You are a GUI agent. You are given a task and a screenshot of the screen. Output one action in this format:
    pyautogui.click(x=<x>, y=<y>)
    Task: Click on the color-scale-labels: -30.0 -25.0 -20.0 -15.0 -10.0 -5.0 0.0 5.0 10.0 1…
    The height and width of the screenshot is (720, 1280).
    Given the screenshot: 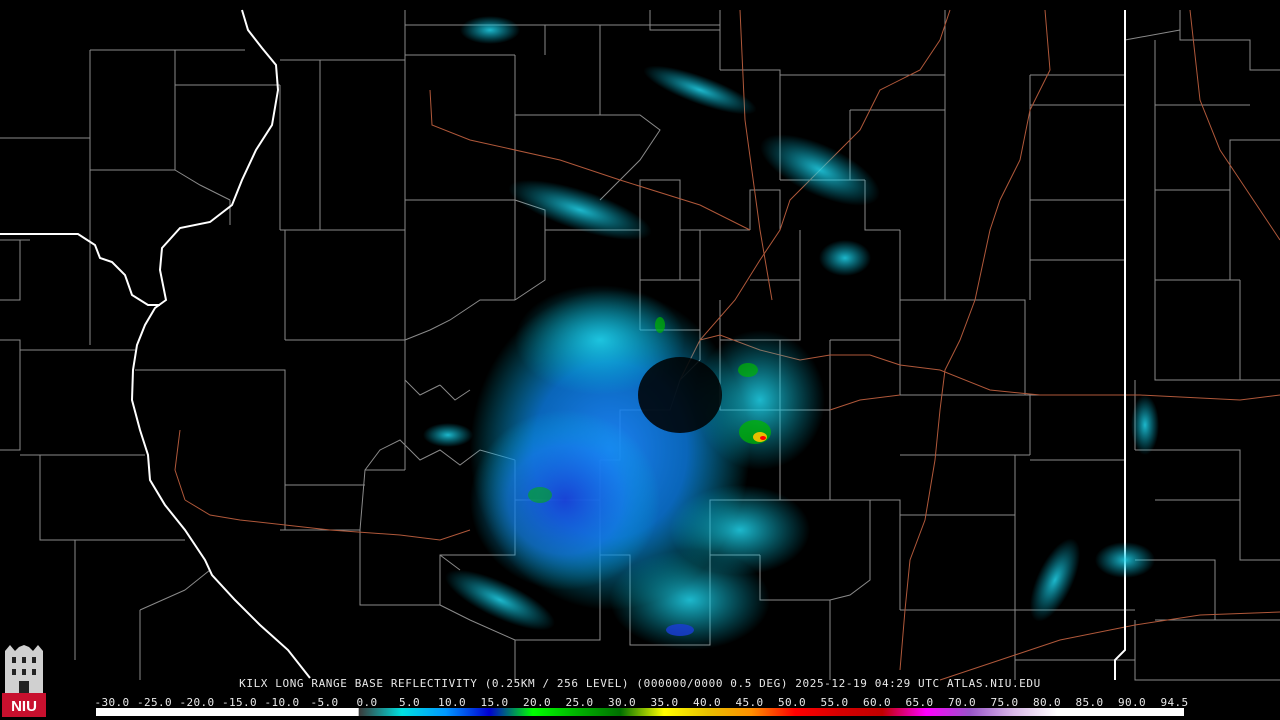 What is the action you would take?
    pyautogui.click(x=640, y=702)
    